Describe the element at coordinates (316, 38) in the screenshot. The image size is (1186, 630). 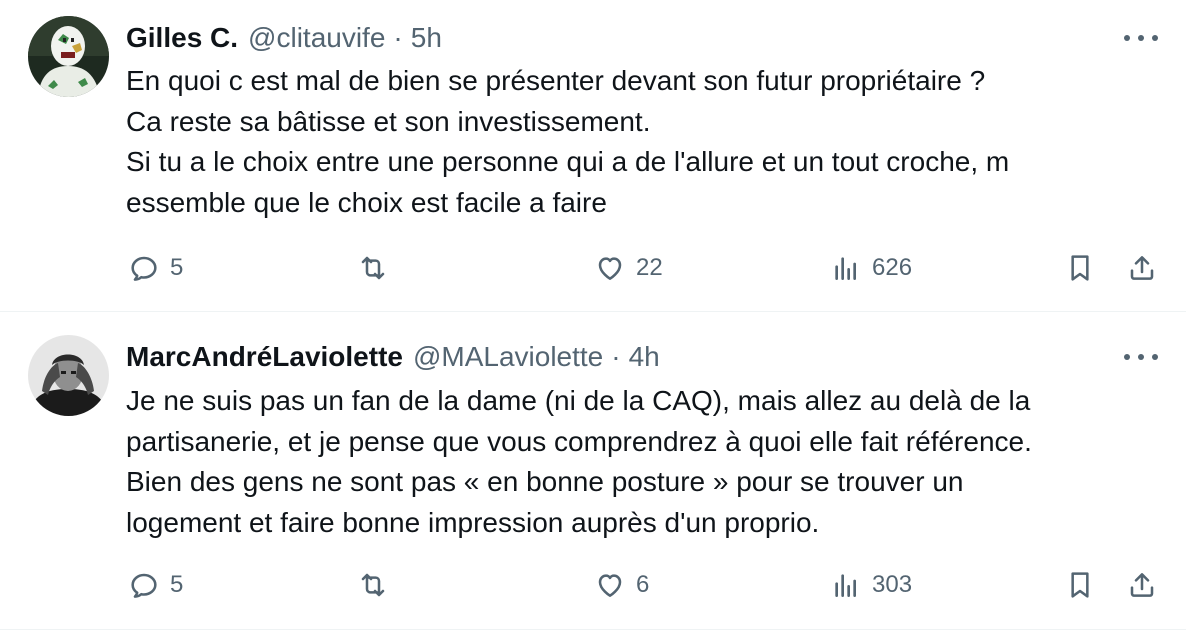
I see `author-handle: @clitauvife` at that location.